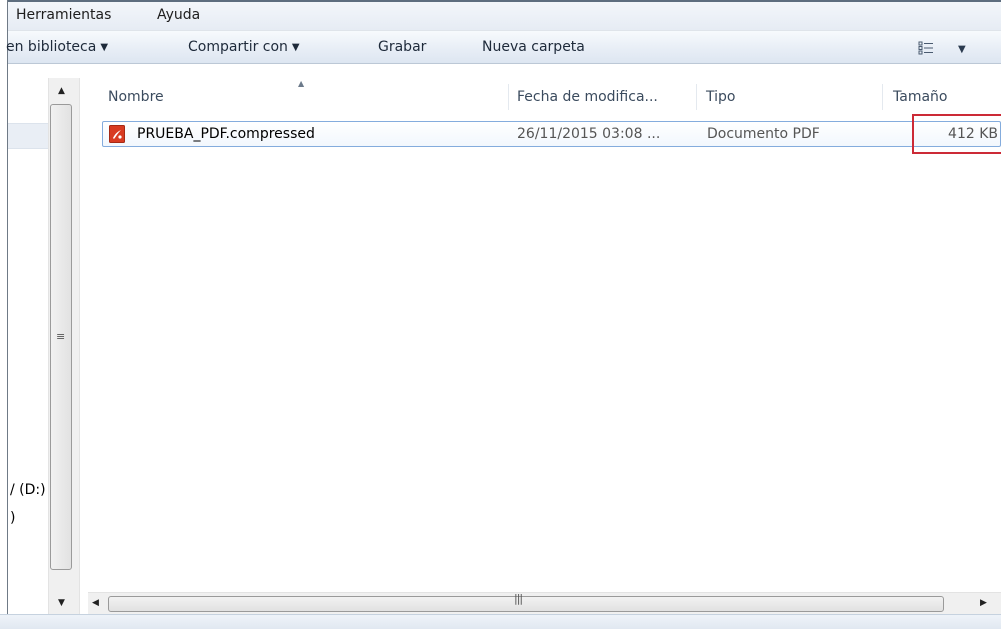 Image resolution: width=1001 pixels, height=629 pixels. What do you see at coordinates (533, 47) in the screenshot?
I see `new-folder-button: Nueva carpeta` at bounding box center [533, 47].